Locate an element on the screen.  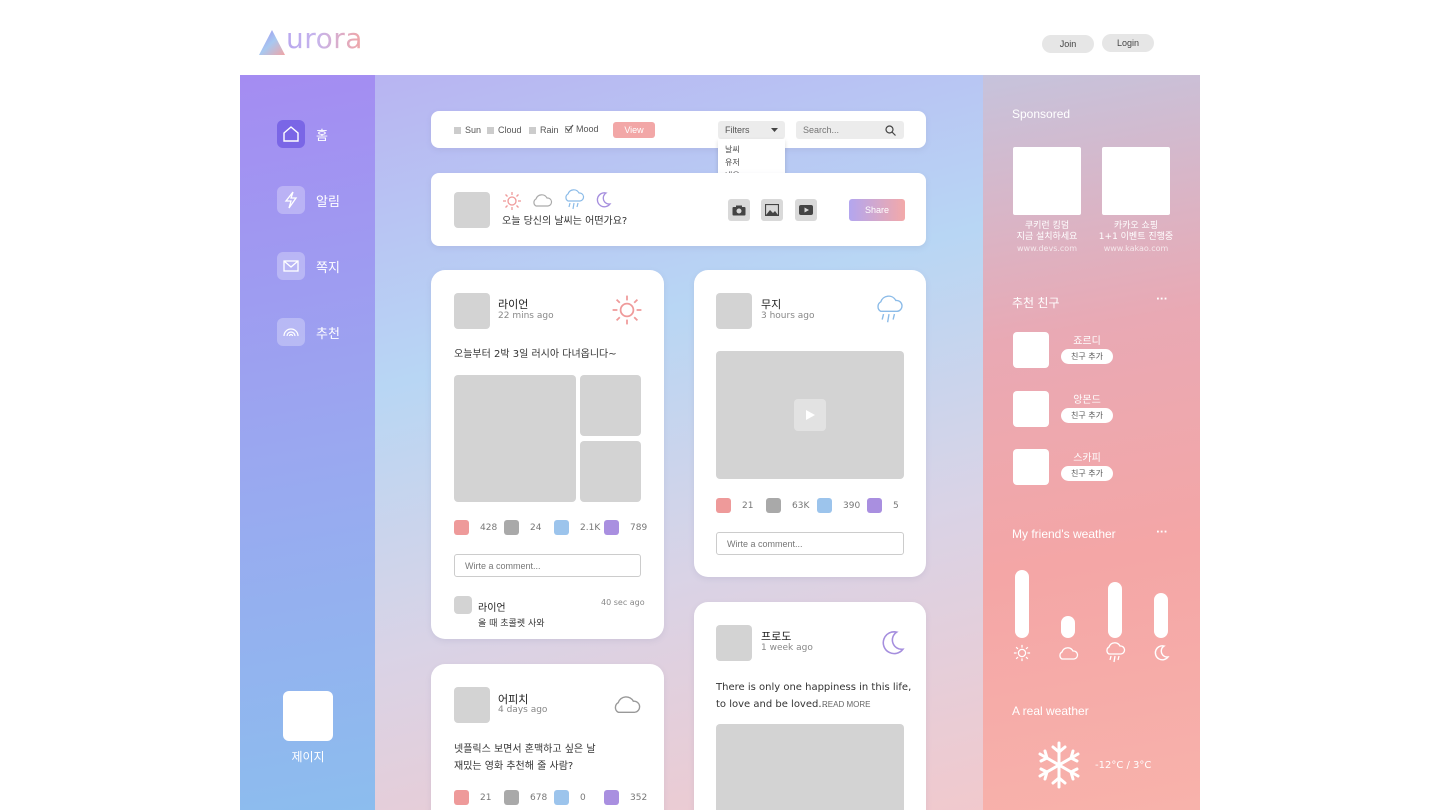
search-input is located at coordinates (839, 130).